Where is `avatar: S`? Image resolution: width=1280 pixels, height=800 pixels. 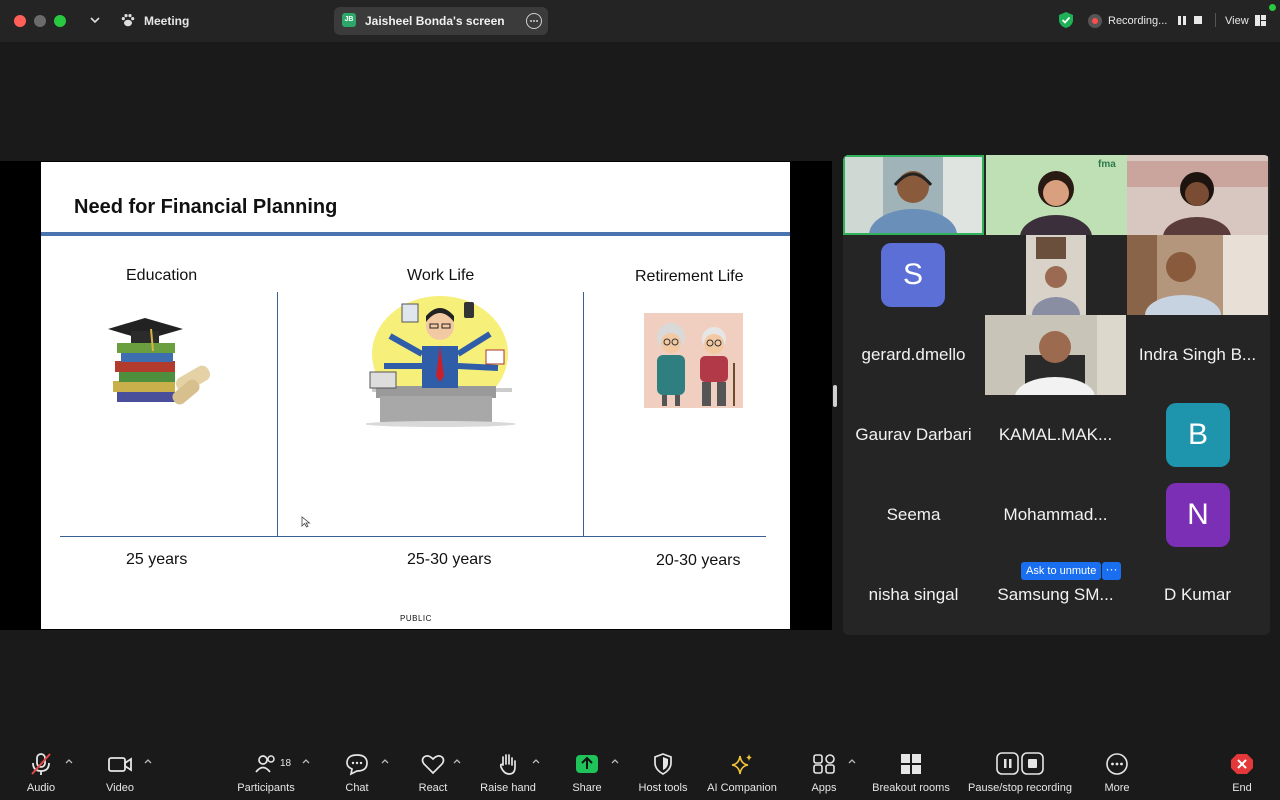 avatar: S is located at coordinates (913, 275).